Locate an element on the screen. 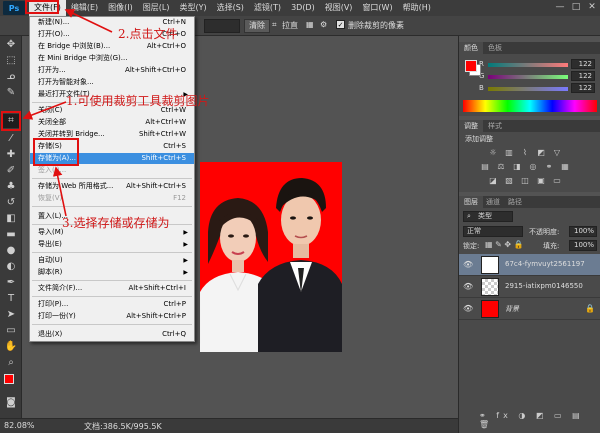 Image resolution: width=600 pixels, height=433 pixels. straighten-label: 拉直 is located at coordinates (290, 25).